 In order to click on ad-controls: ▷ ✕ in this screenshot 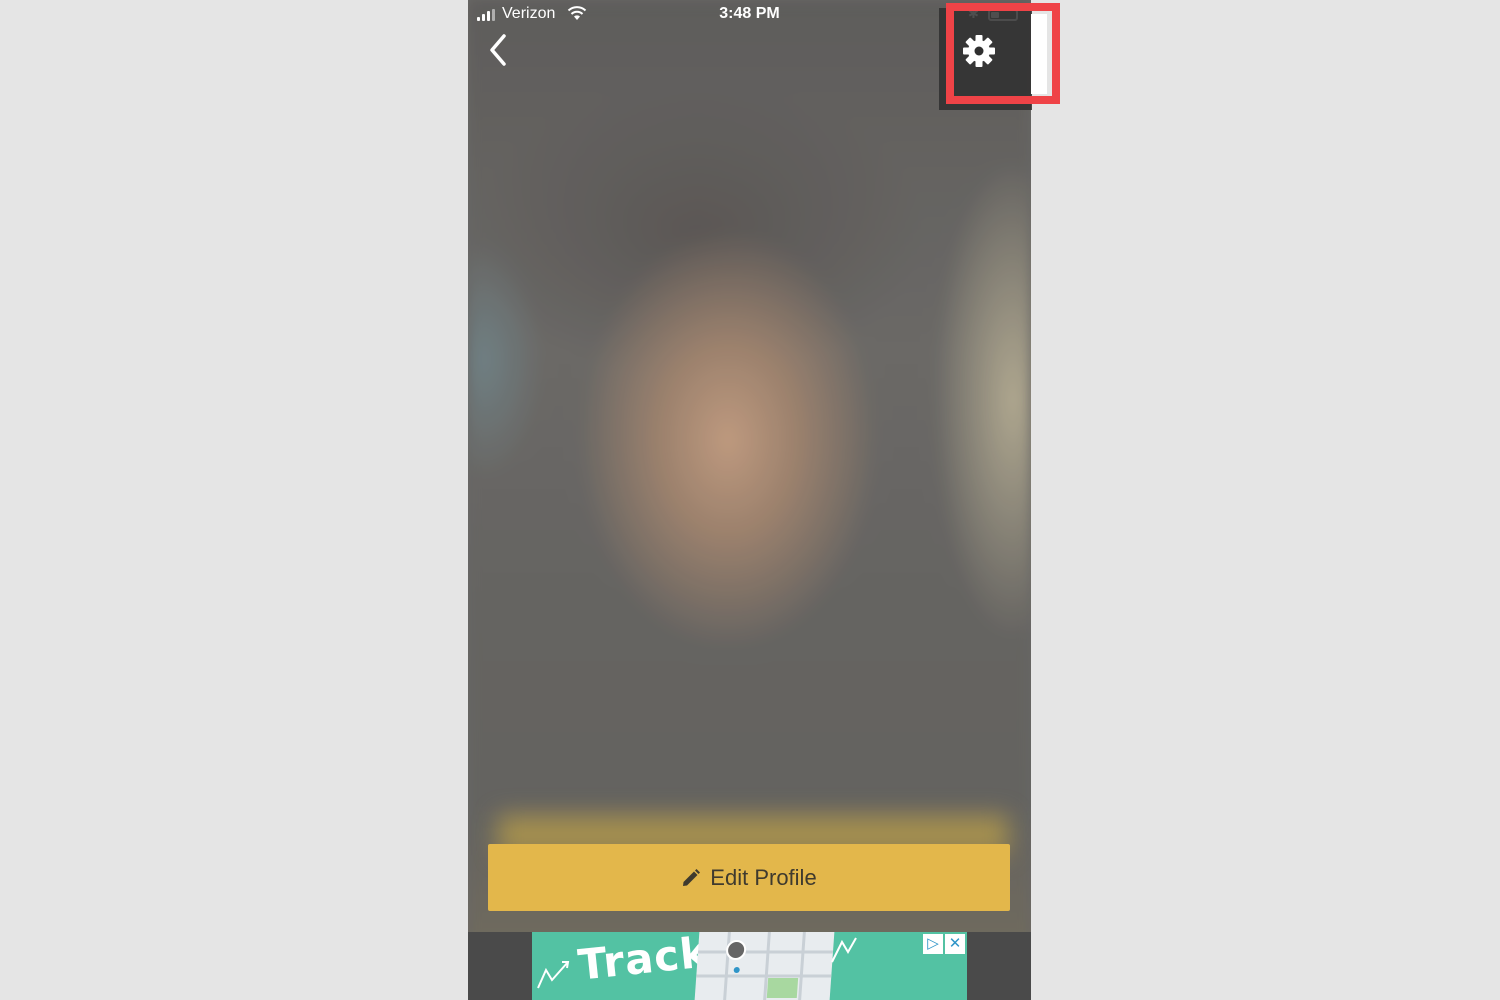, I will do `click(943, 944)`.